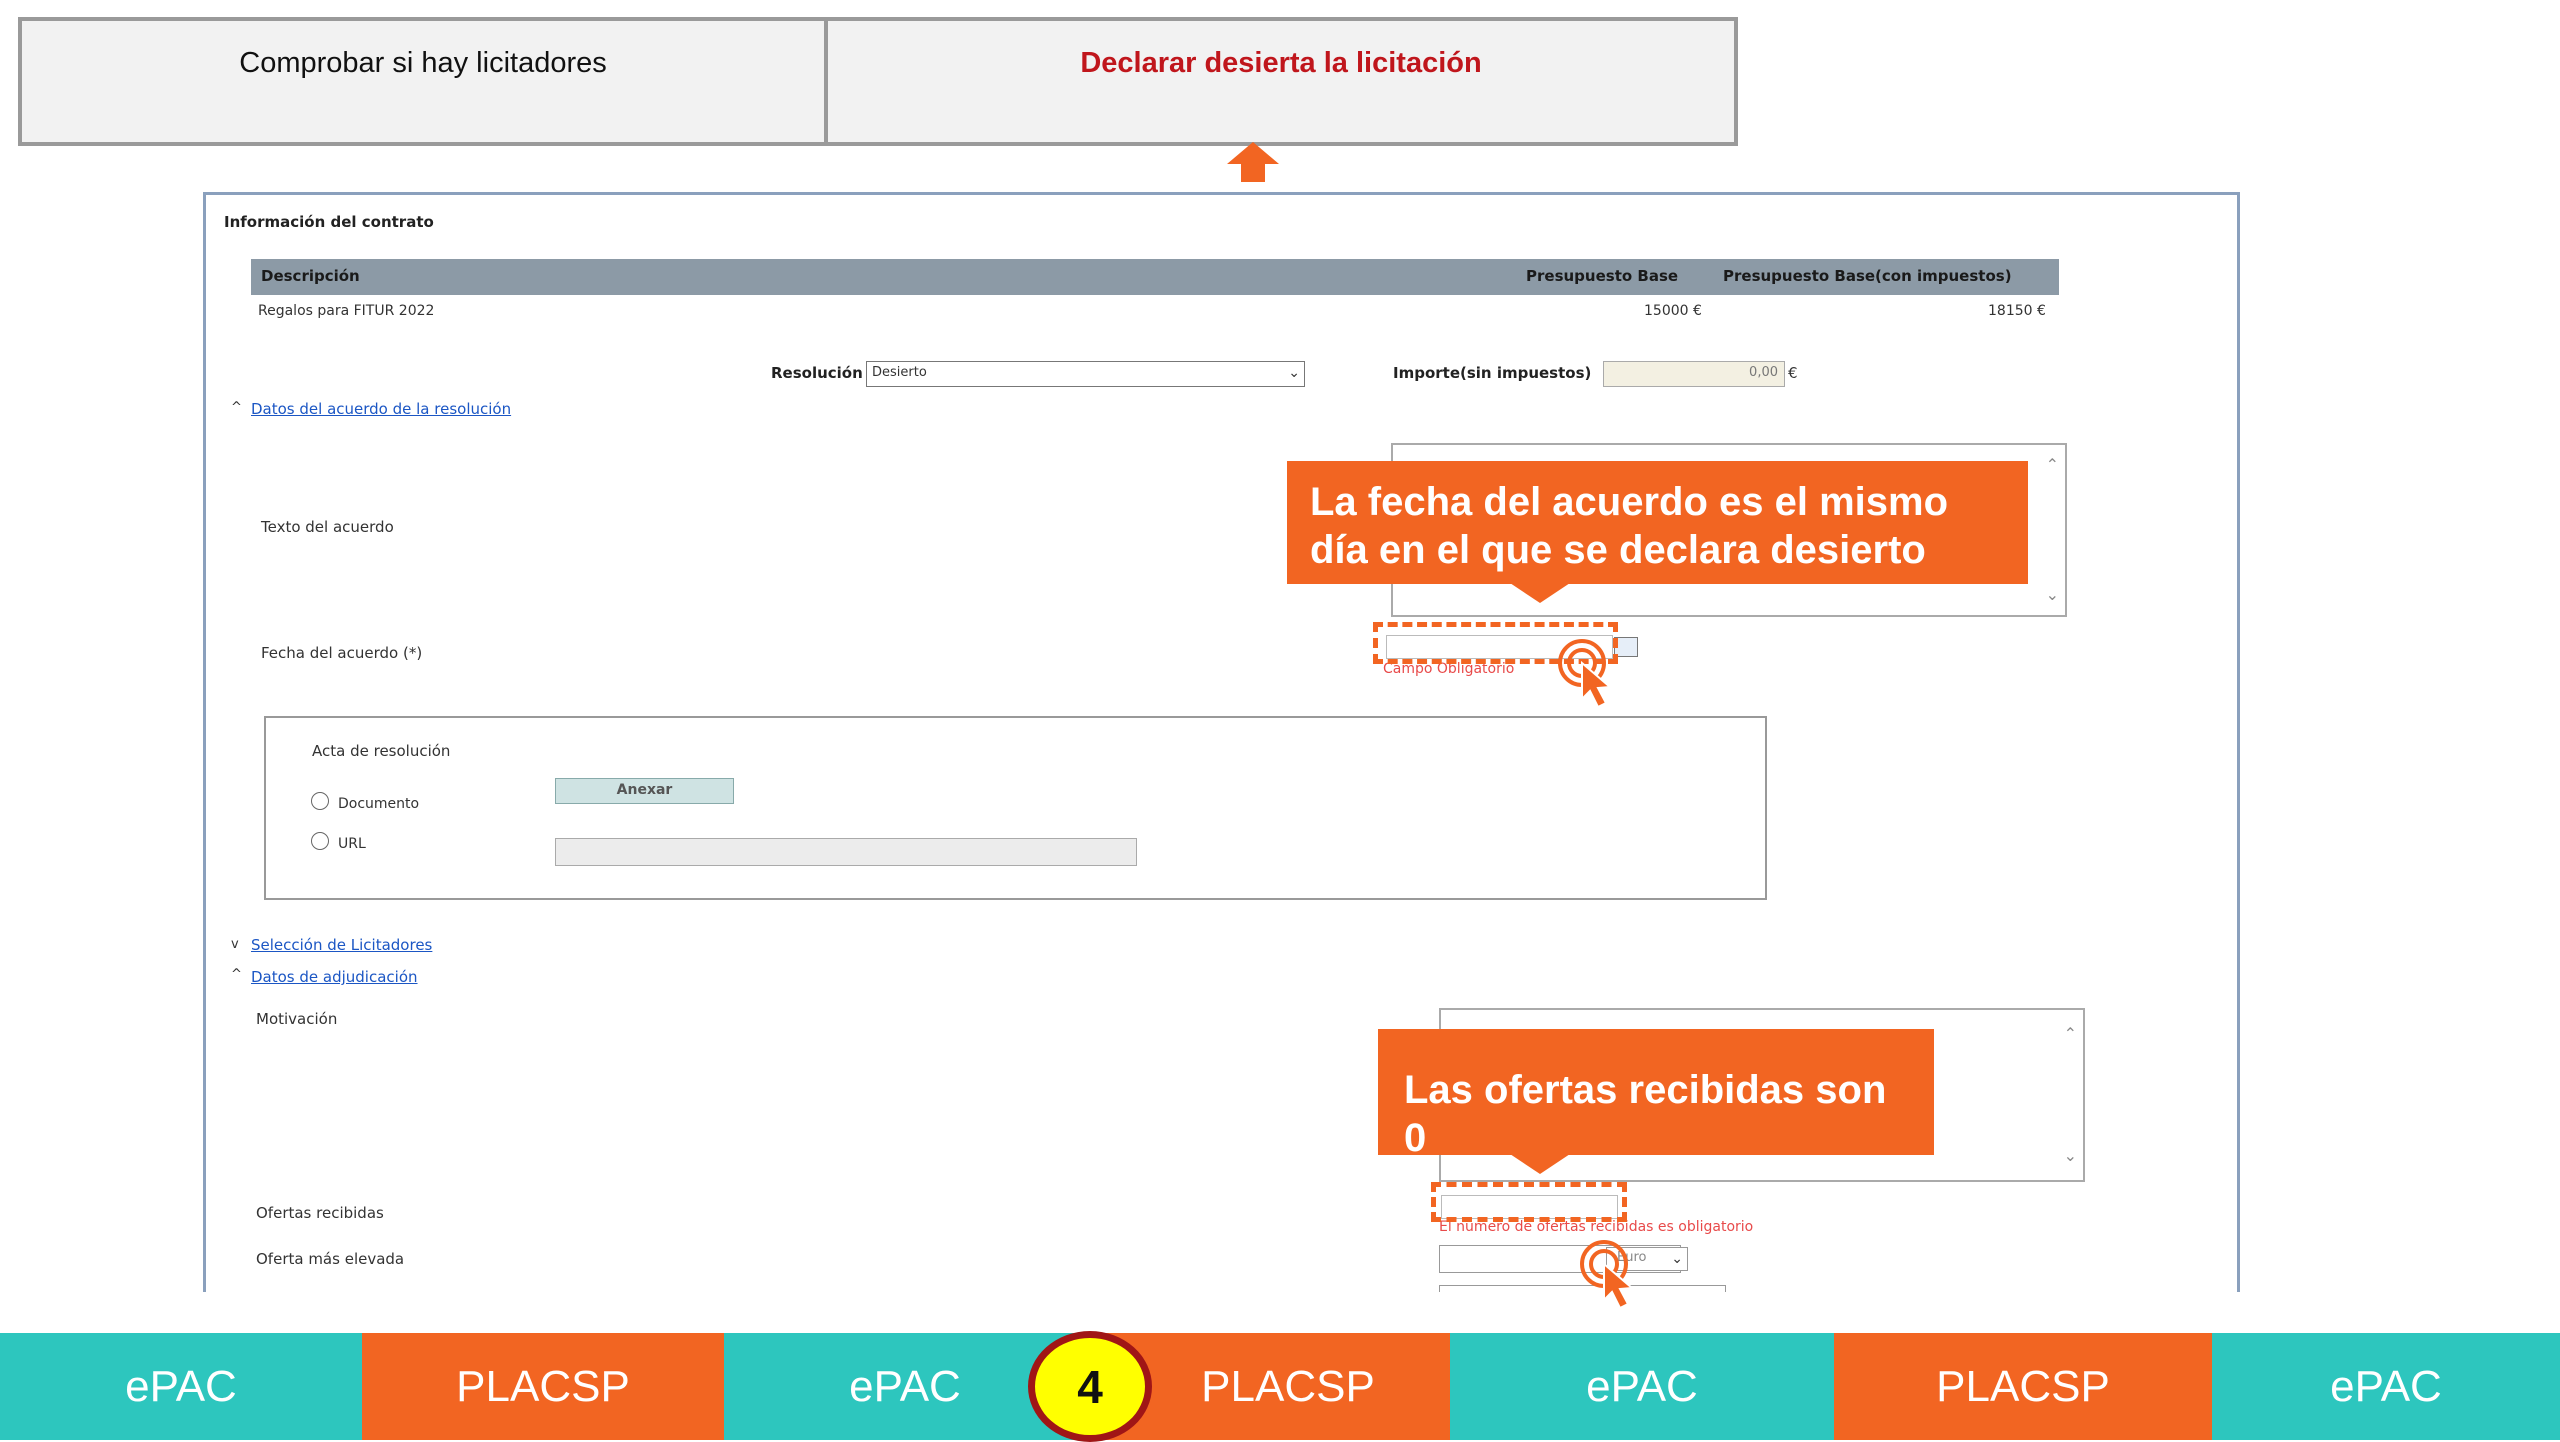 The image size is (2560, 1442). What do you see at coordinates (1090, 1386) in the screenshot?
I see `step-number-badge: 4` at bounding box center [1090, 1386].